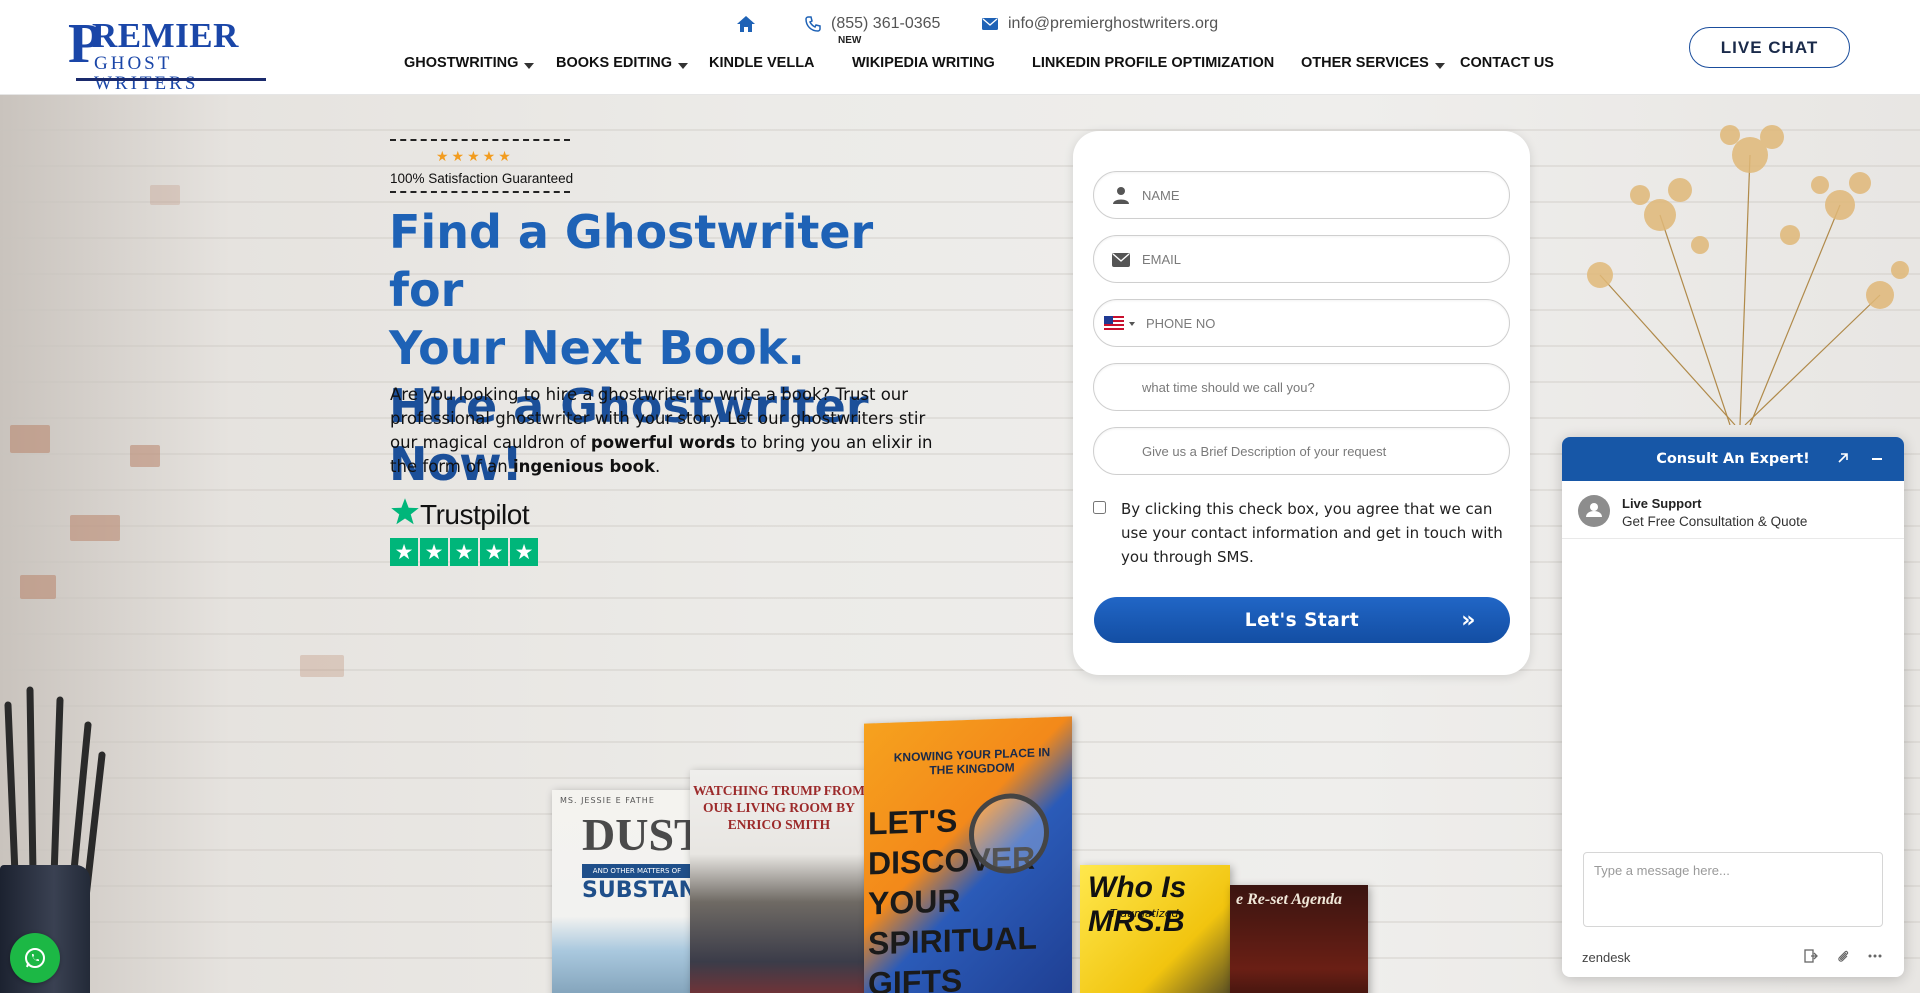 The image size is (1920, 993). Describe the element at coordinates (1365, 63) in the screenshot. I see `nav-label: OTHER SERVICES` at that location.